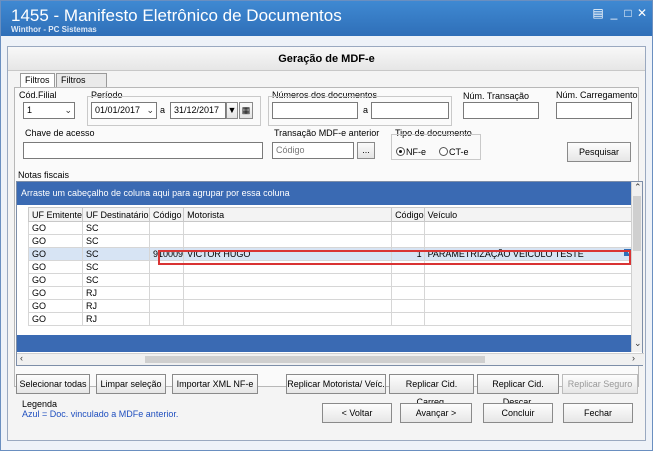 The width and height of the screenshot is (653, 451). Describe the element at coordinates (116, 214) in the screenshot. I see `col-uf-destinatario: UF Destinatário` at that location.